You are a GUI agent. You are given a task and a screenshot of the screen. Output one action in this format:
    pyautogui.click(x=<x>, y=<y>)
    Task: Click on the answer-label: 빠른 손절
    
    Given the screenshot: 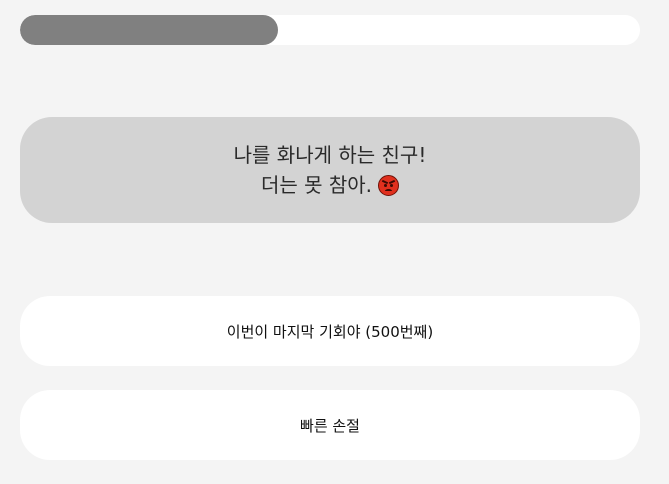 What is the action you would take?
    pyautogui.click(x=330, y=425)
    